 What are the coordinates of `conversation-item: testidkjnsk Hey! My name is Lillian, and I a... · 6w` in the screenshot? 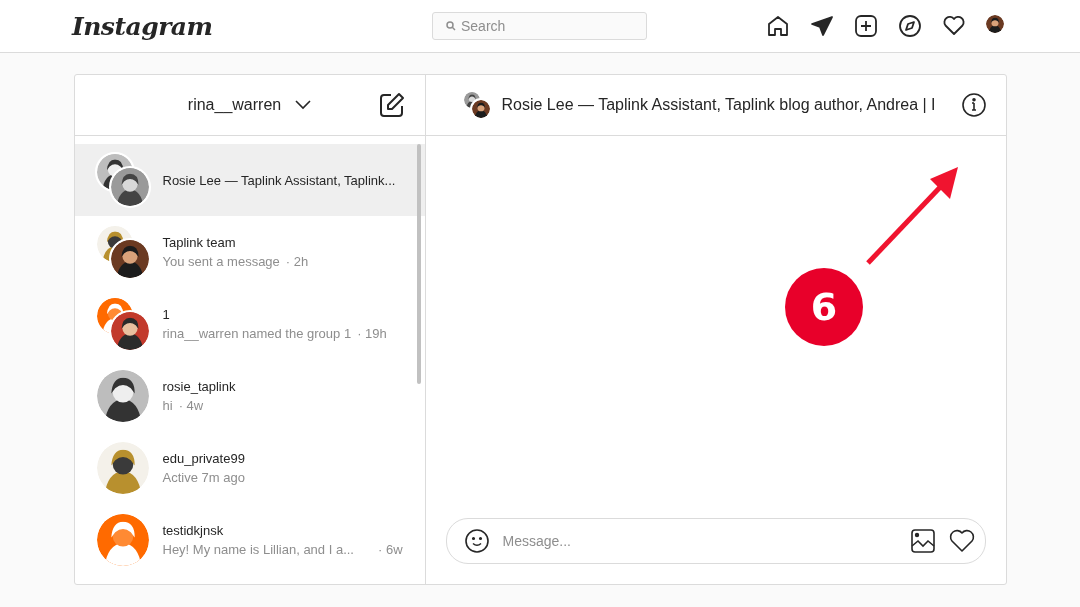 It's located at (249, 540).